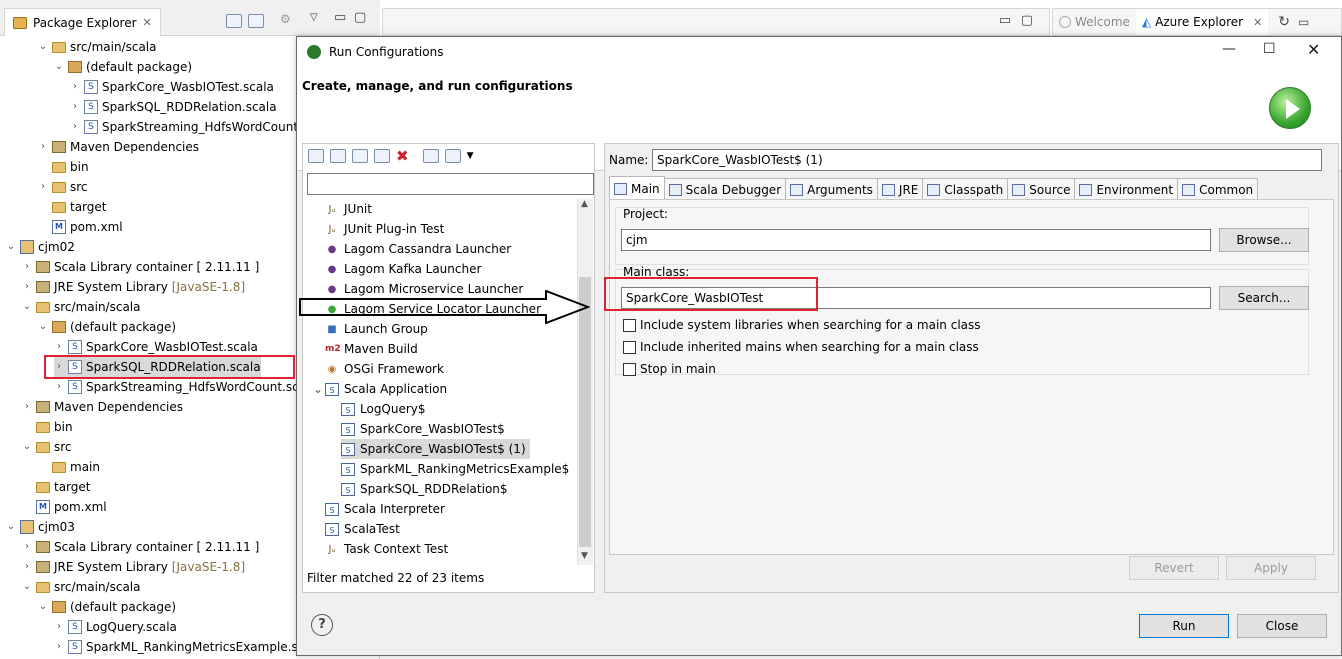 This screenshot has height=659, width=1342. I want to click on help-icon: ?, so click(322, 625).